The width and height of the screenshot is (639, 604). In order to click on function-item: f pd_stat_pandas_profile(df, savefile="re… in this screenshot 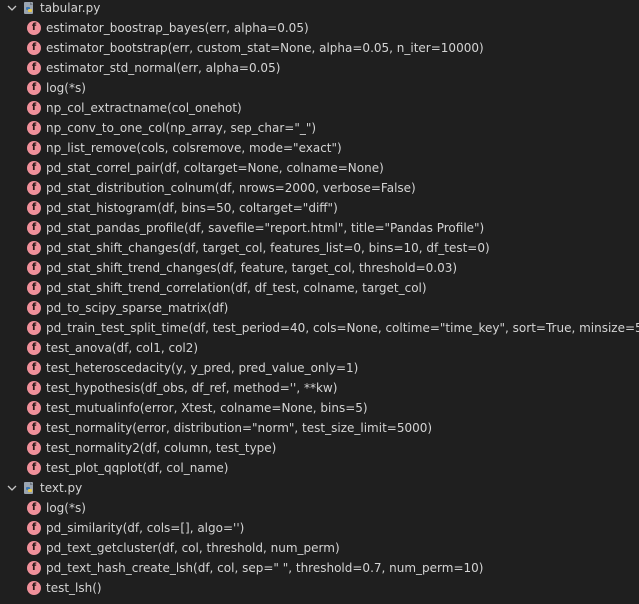, I will do `click(319, 228)`.